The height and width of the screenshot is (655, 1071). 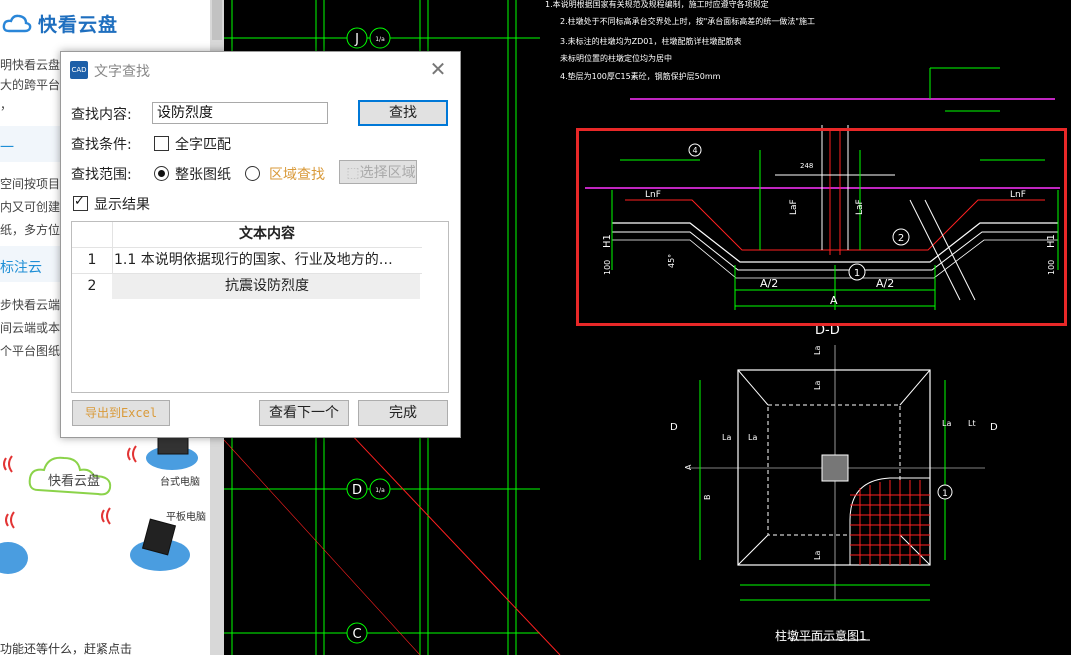 What do you see at coordinates (17, 23) in the screenshot?
I see `cloud-logo-icon` at bounding box center [17, 23].